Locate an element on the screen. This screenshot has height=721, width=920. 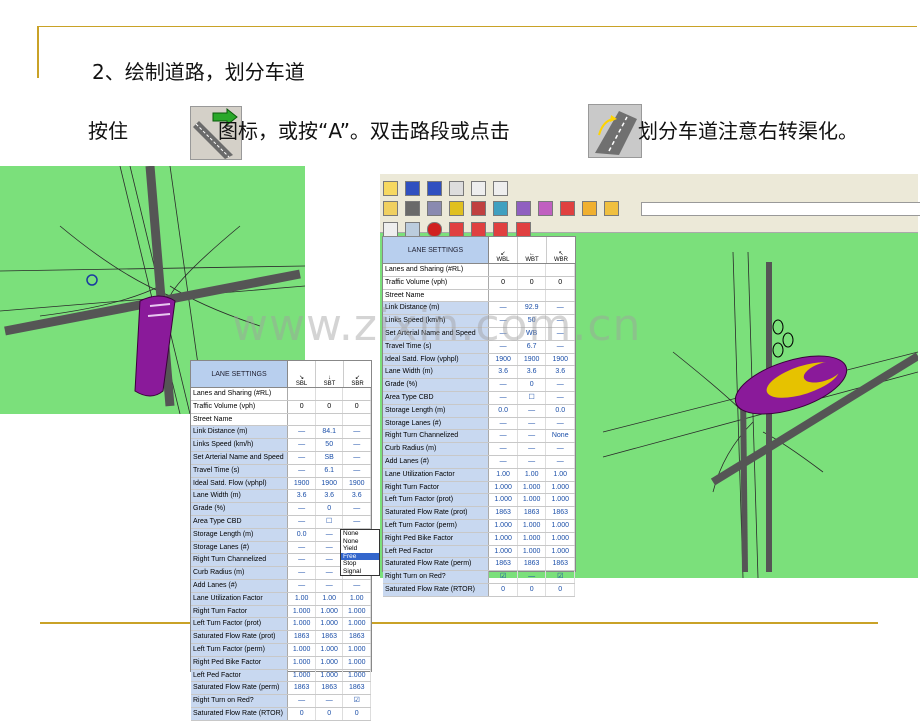
redo-icon is located at coordinates (501, 188).